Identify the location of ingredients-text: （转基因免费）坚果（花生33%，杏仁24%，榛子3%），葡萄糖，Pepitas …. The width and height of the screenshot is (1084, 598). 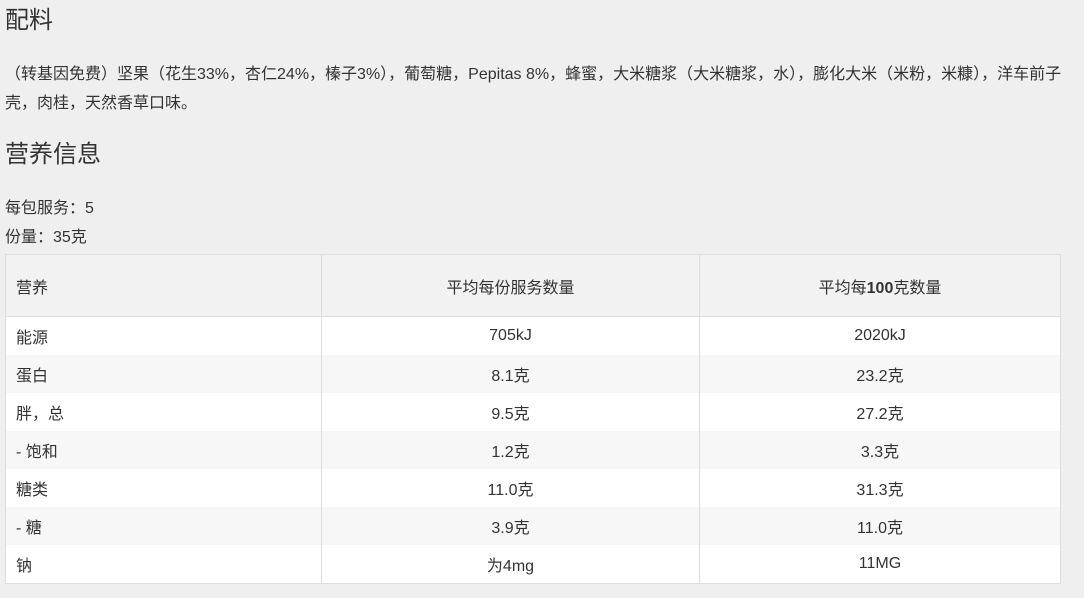
(533, 89).